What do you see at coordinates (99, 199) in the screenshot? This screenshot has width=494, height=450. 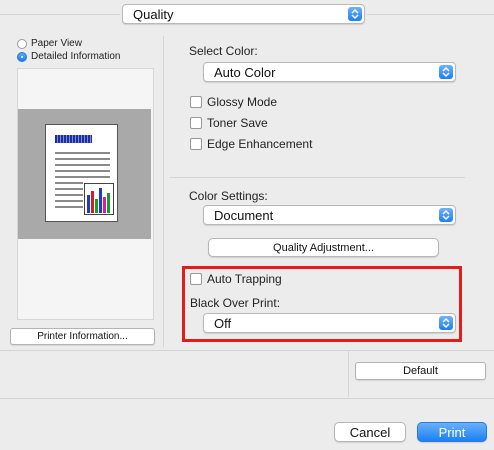 I see `preview-chart-graphic` at bounding box center [99, 199].